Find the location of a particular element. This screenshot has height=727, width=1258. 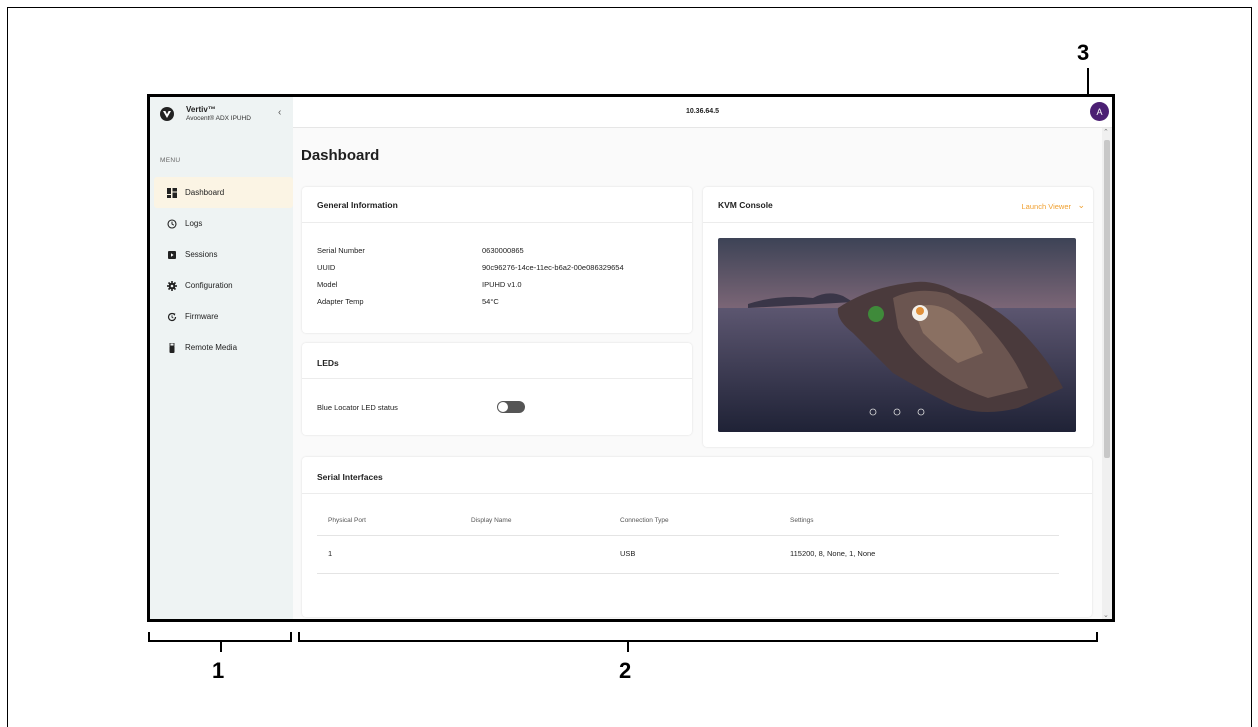

info-label-model: Model is located at coordinates (327, 284).